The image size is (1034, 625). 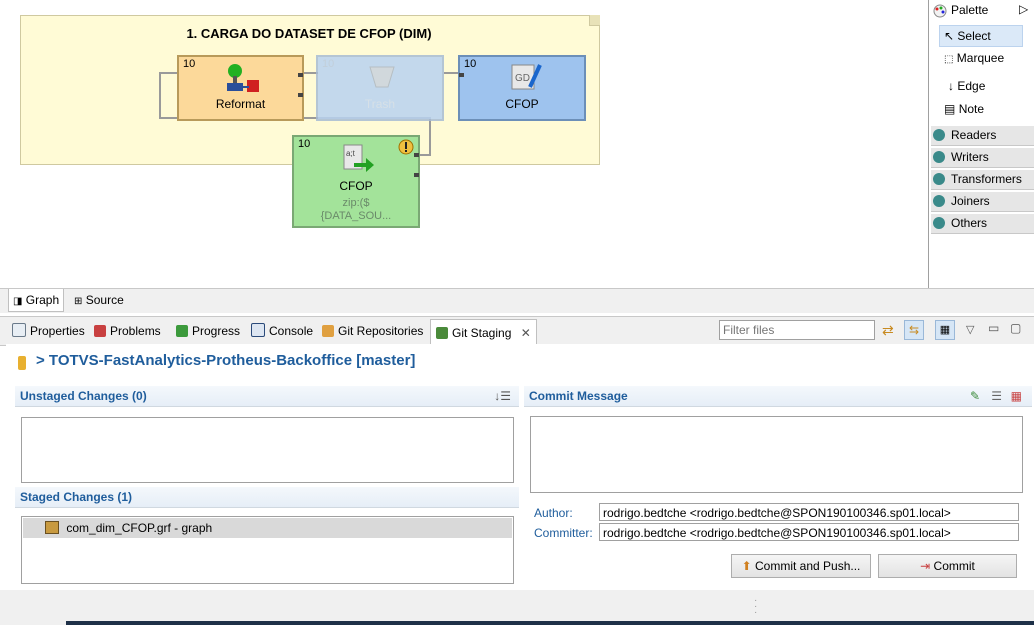 What do you see at coordinates (356, 203) in the screenshot?
I see `node-sublabel: zip:($` at bounding box center [356, 203].